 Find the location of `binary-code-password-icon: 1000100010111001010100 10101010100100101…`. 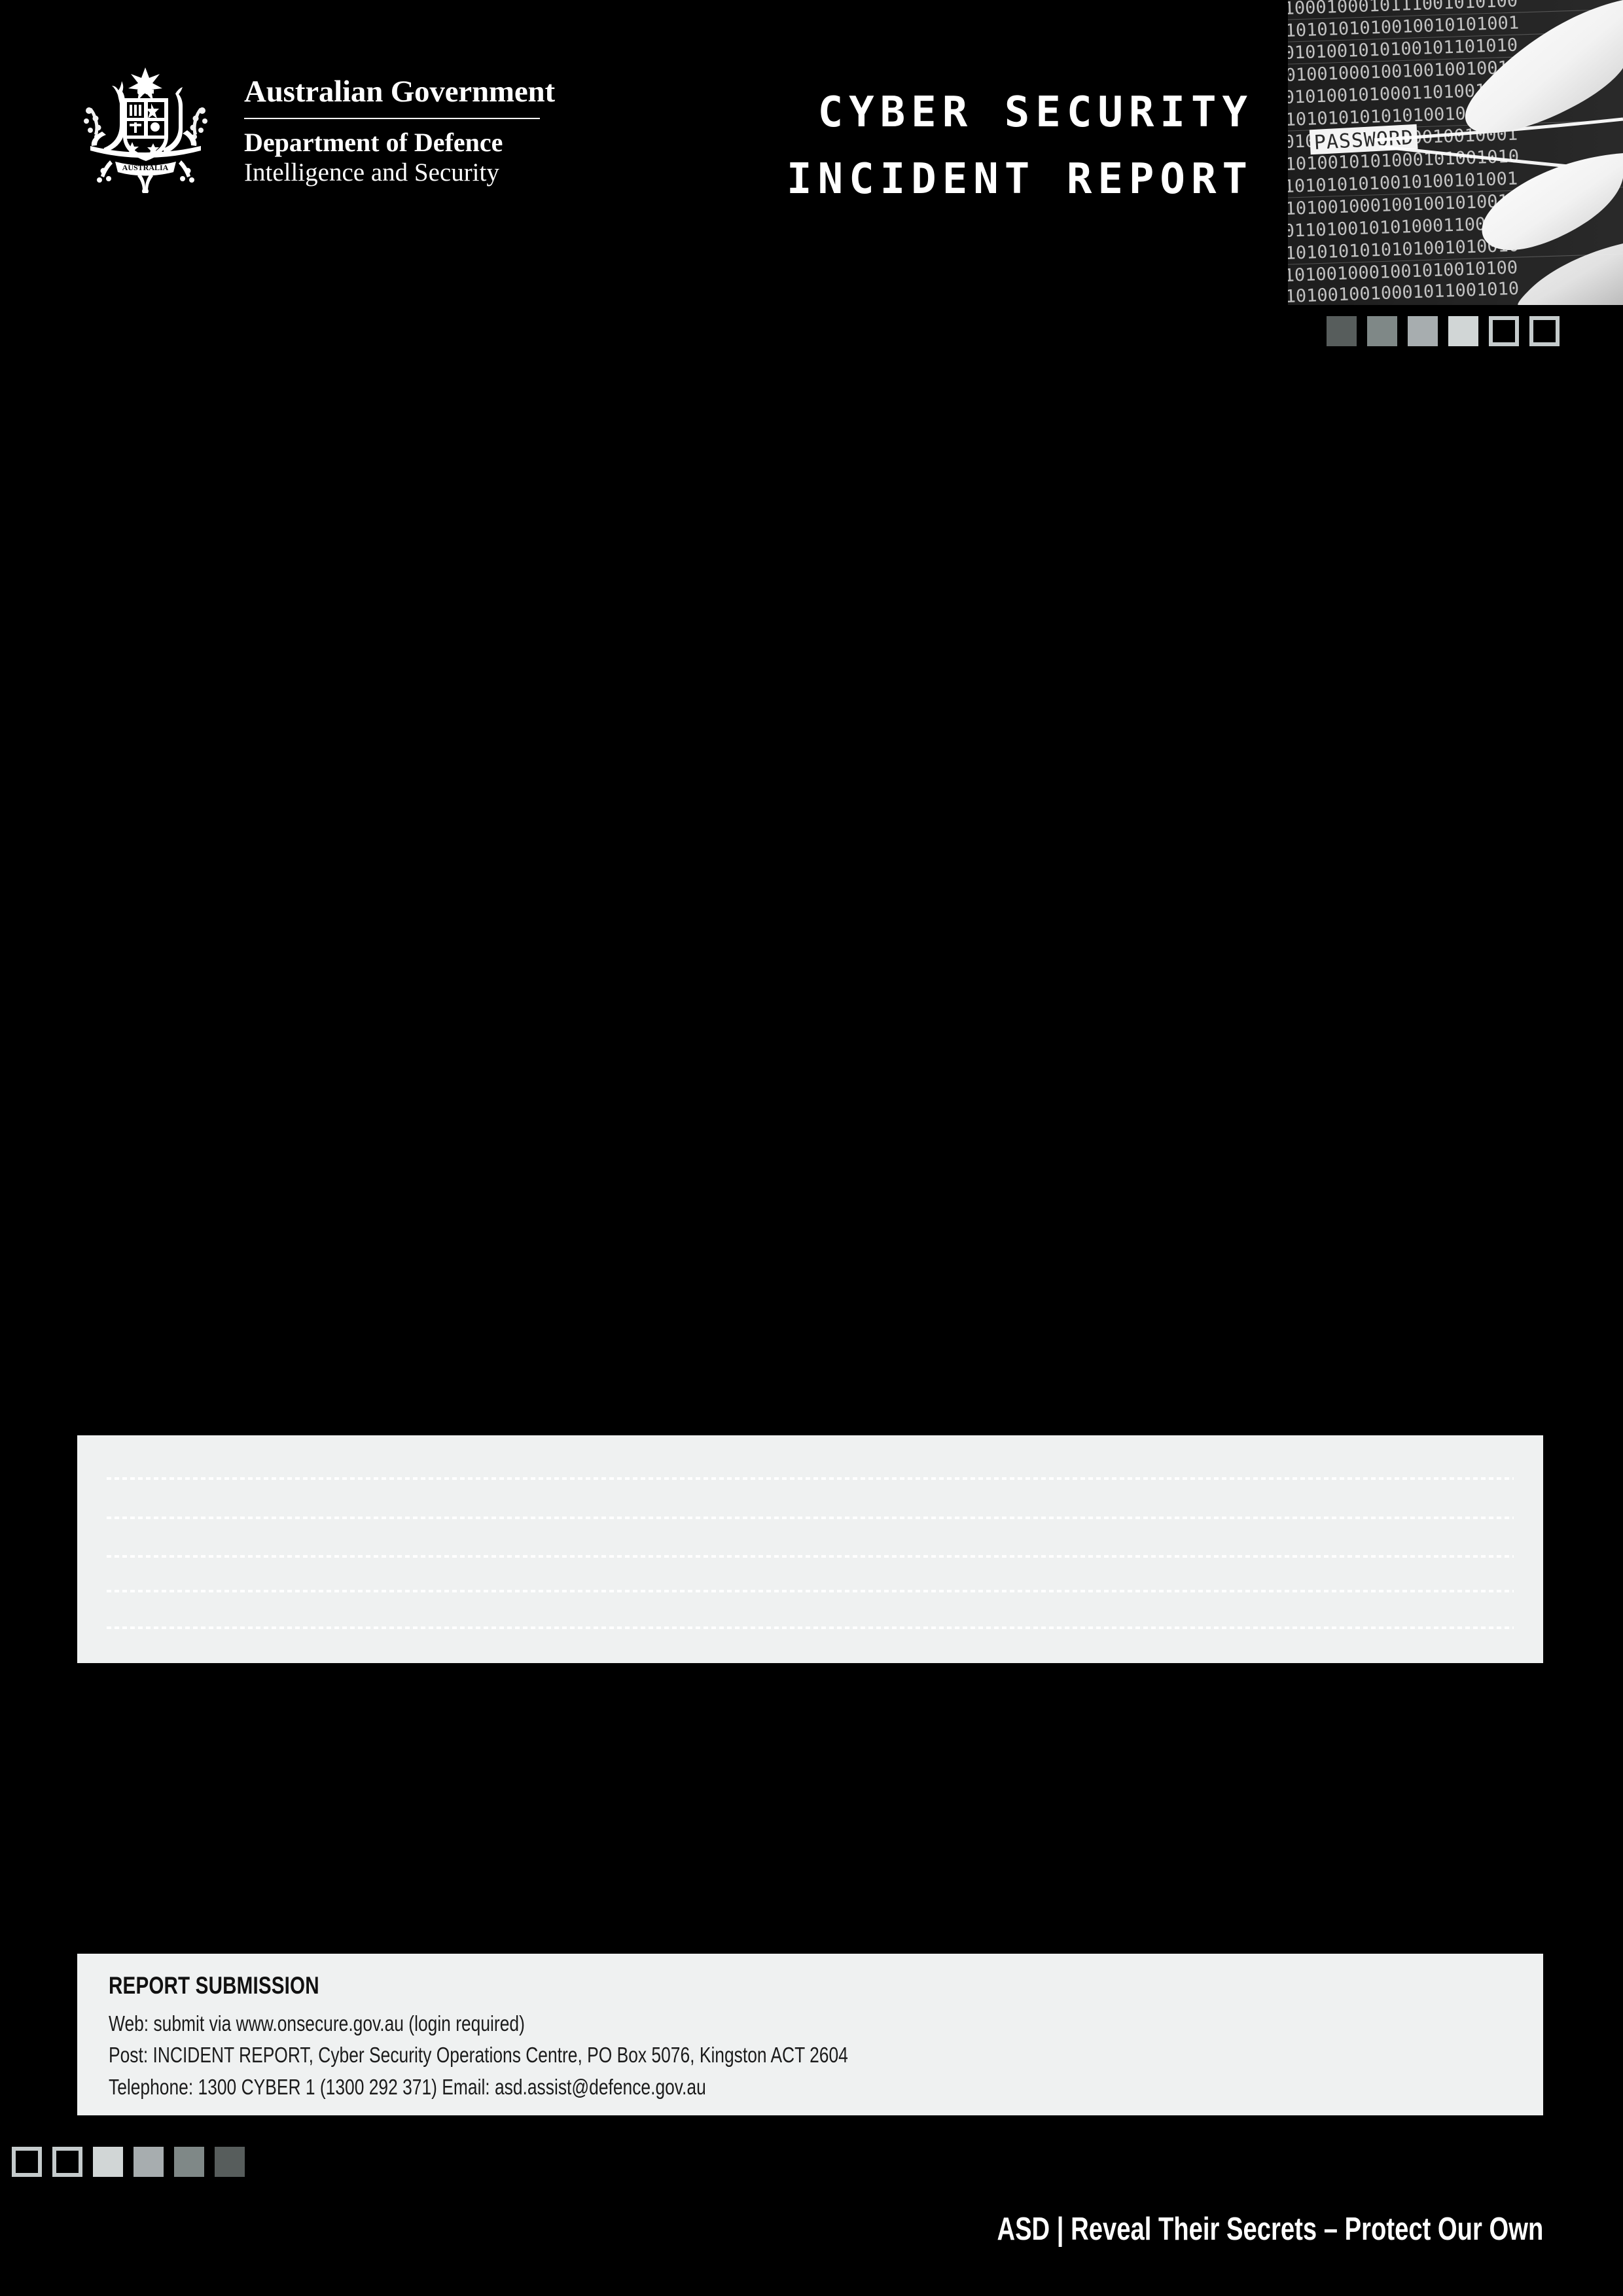

binary-code-password-icon: 1000100010111001010100 10101010100100101… is located at coordinates (1455, 152).